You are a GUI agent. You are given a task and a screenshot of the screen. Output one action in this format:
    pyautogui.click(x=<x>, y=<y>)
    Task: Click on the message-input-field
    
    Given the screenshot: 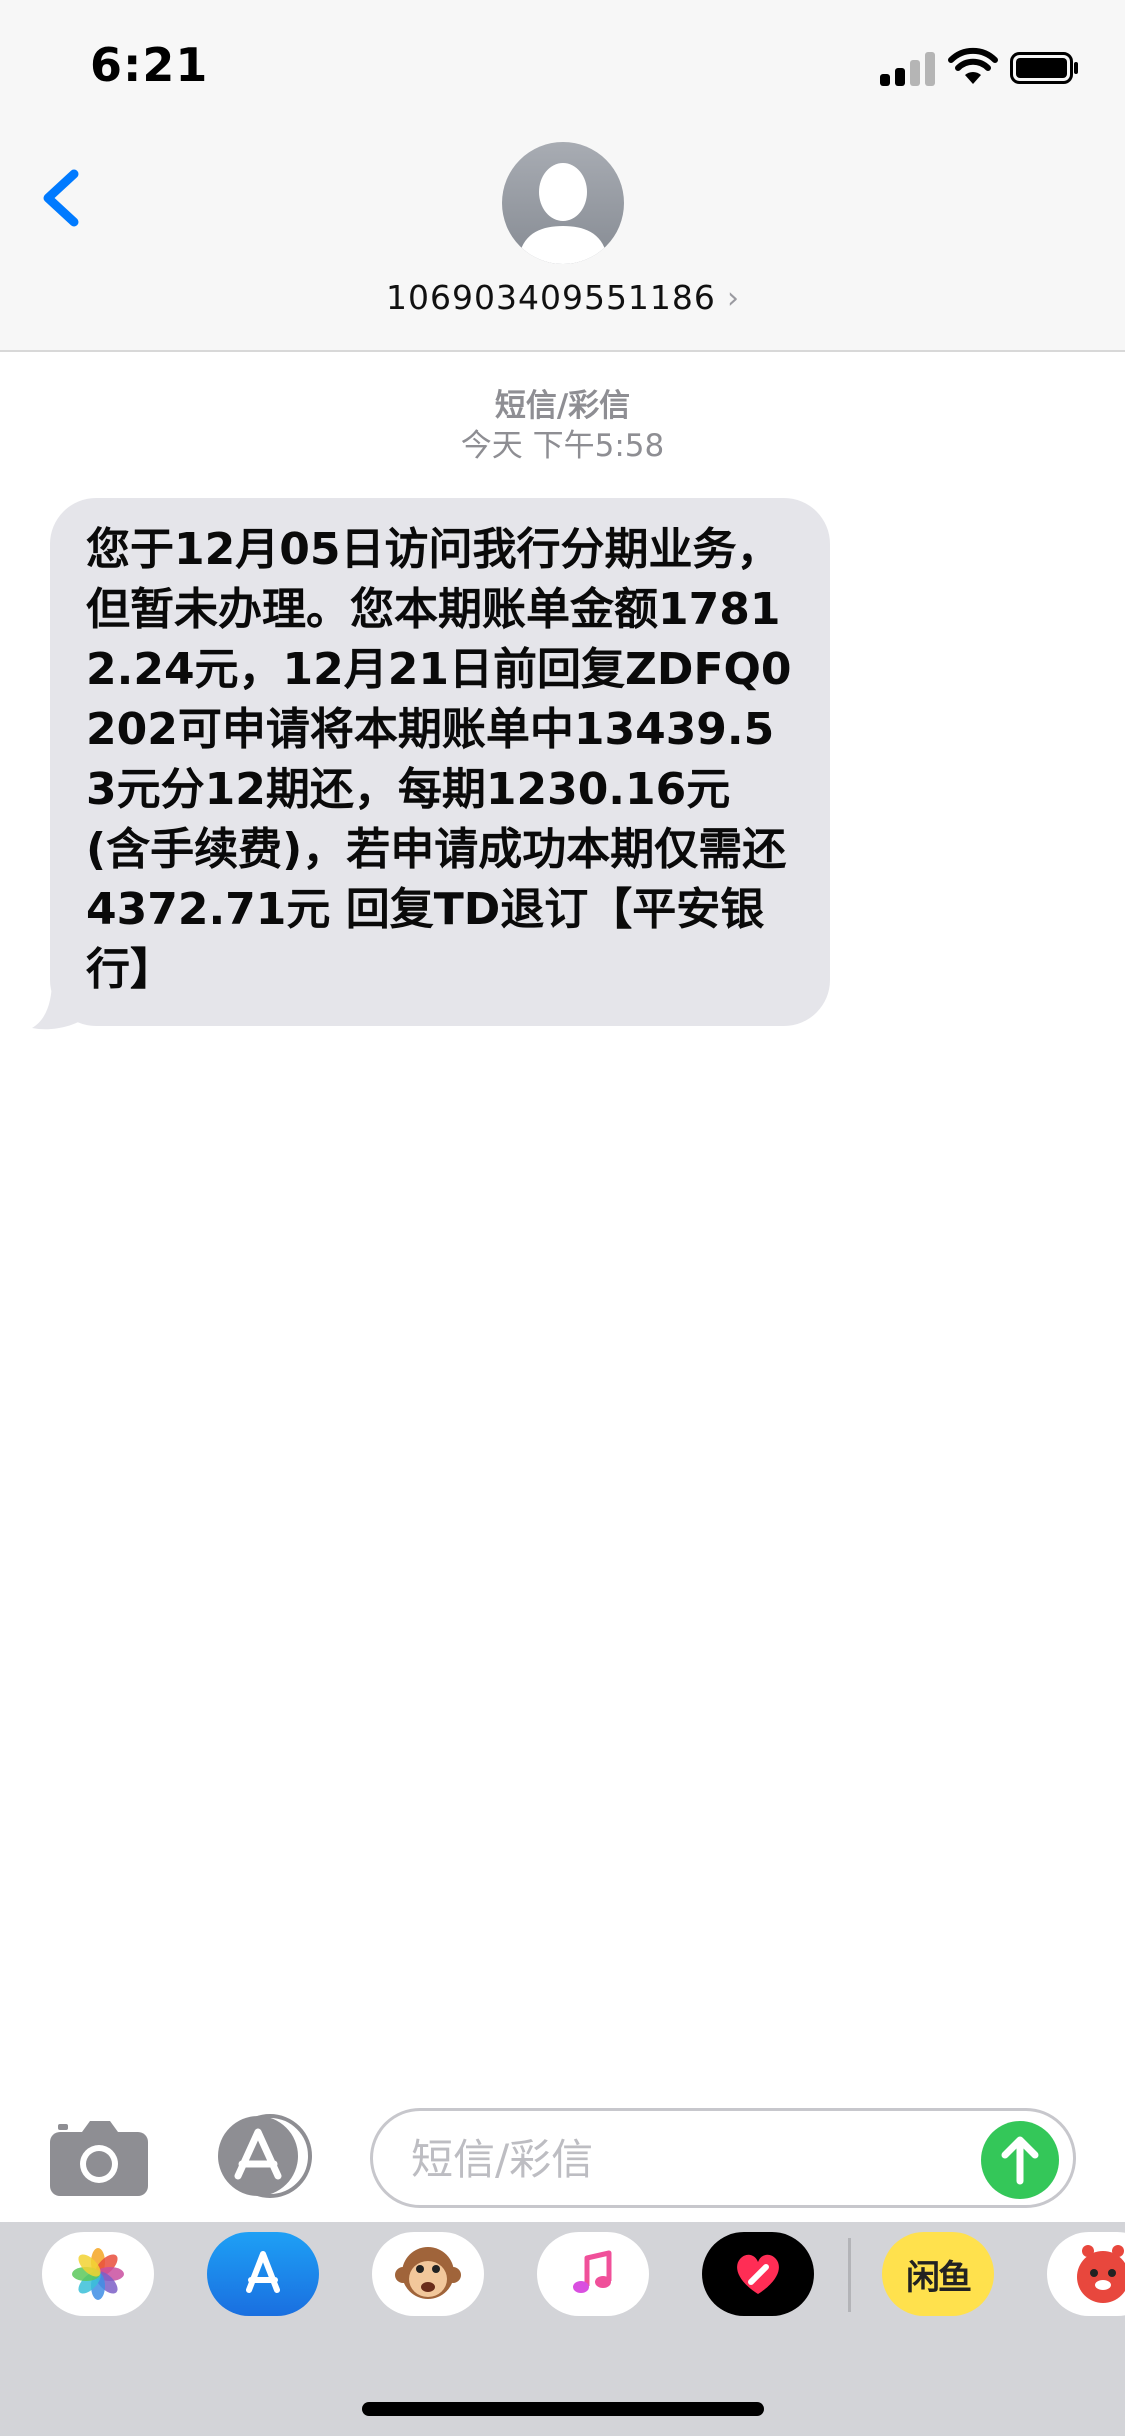 What is the action you would take?
    pyautogui.click(x=723, y=2158)
    